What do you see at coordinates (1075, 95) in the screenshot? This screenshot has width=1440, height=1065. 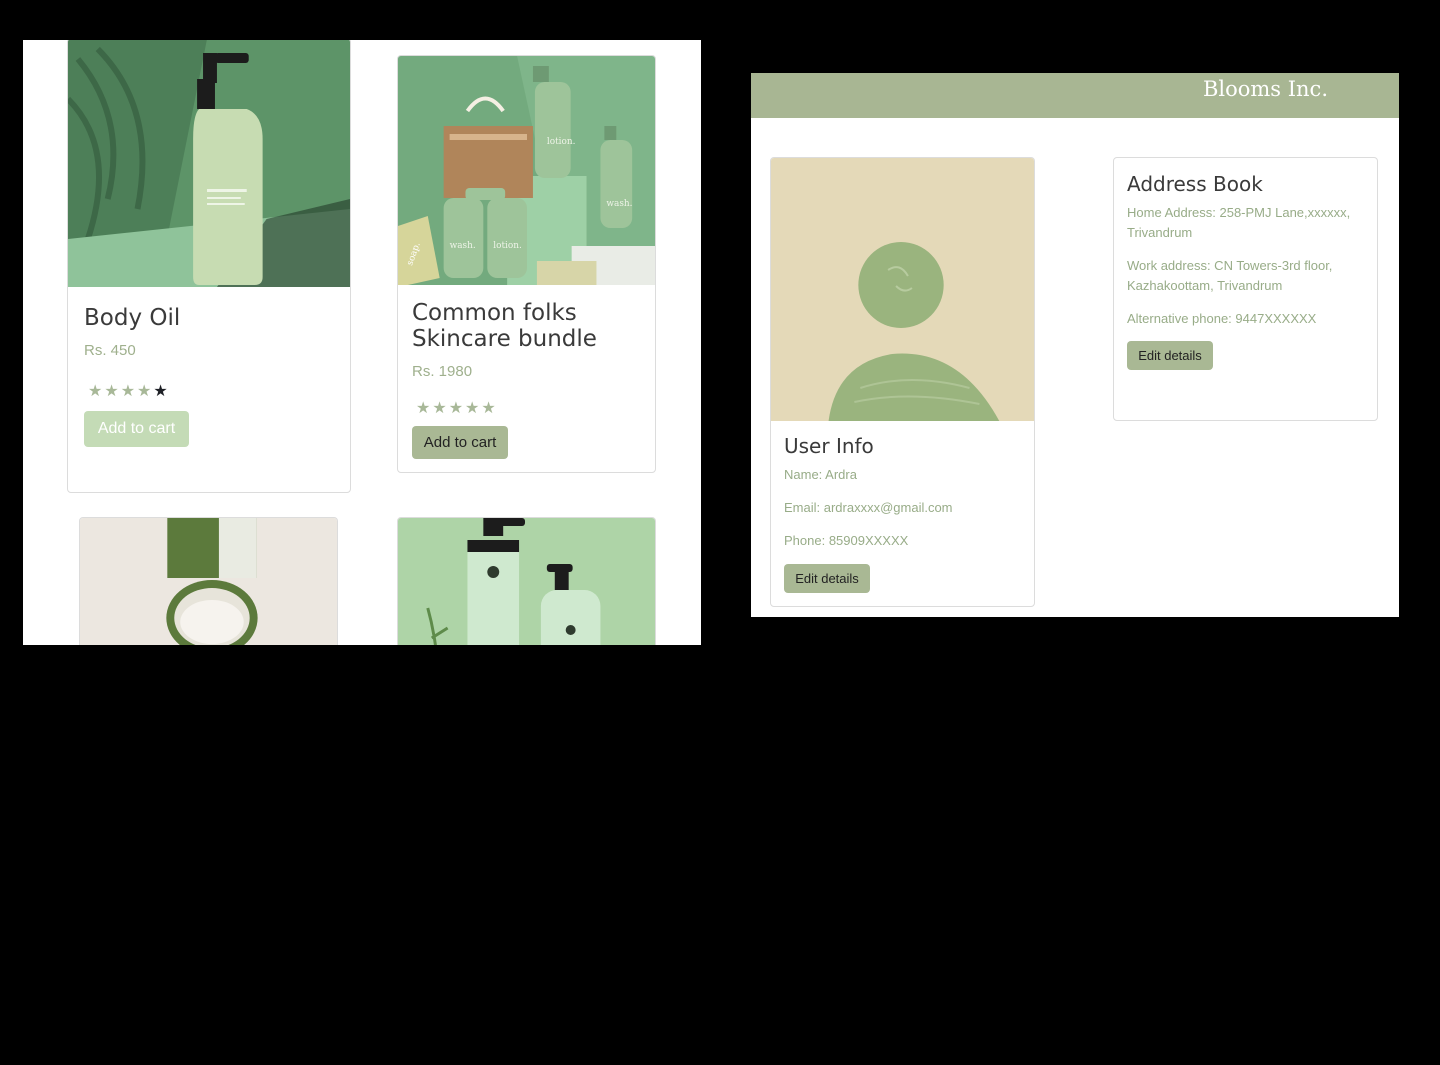 I see `top-navbar: Blooms Inc.` at bounding box center [1075, 95].